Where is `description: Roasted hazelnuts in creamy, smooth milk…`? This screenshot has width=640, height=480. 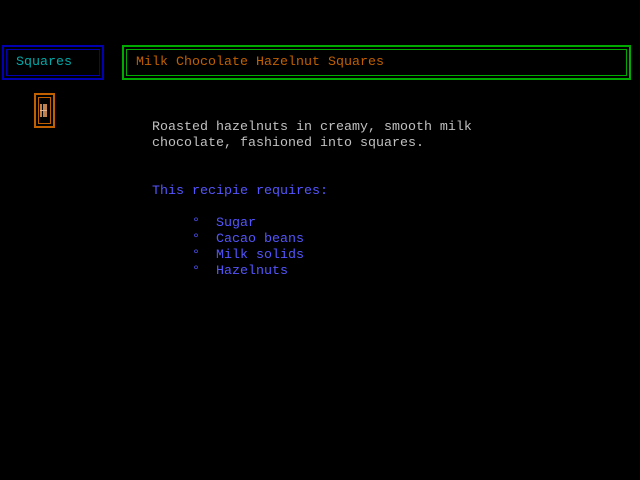
description: Roasted hazelnuts in creamy, smooth milk… is located at coordinates (312, 136).